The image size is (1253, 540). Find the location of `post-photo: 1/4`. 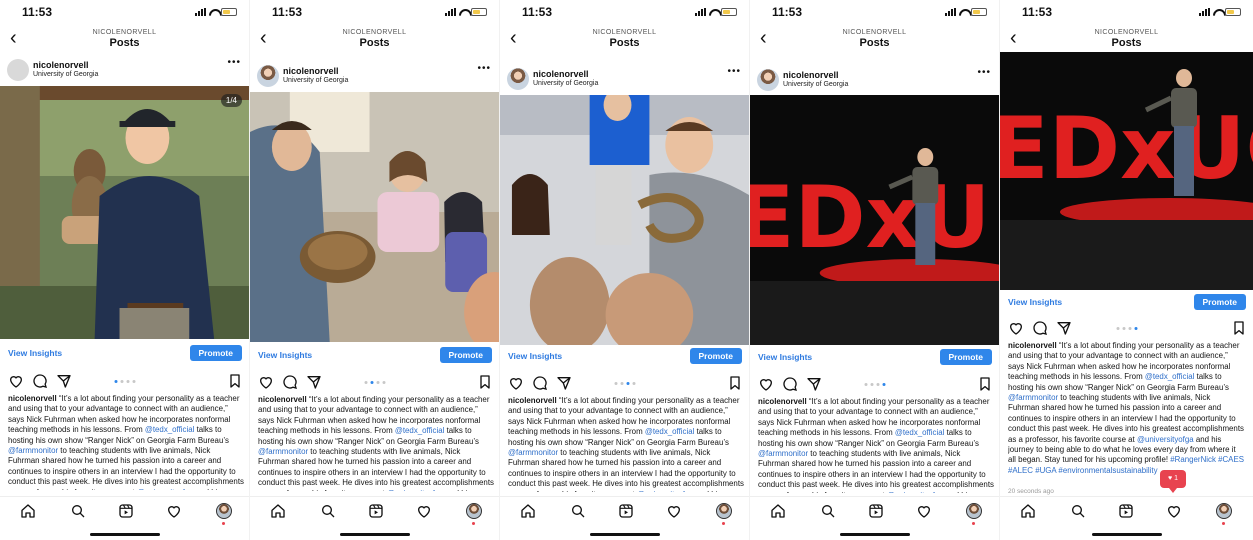

post-photo: 1/4 is located at coordinates (124, 212).